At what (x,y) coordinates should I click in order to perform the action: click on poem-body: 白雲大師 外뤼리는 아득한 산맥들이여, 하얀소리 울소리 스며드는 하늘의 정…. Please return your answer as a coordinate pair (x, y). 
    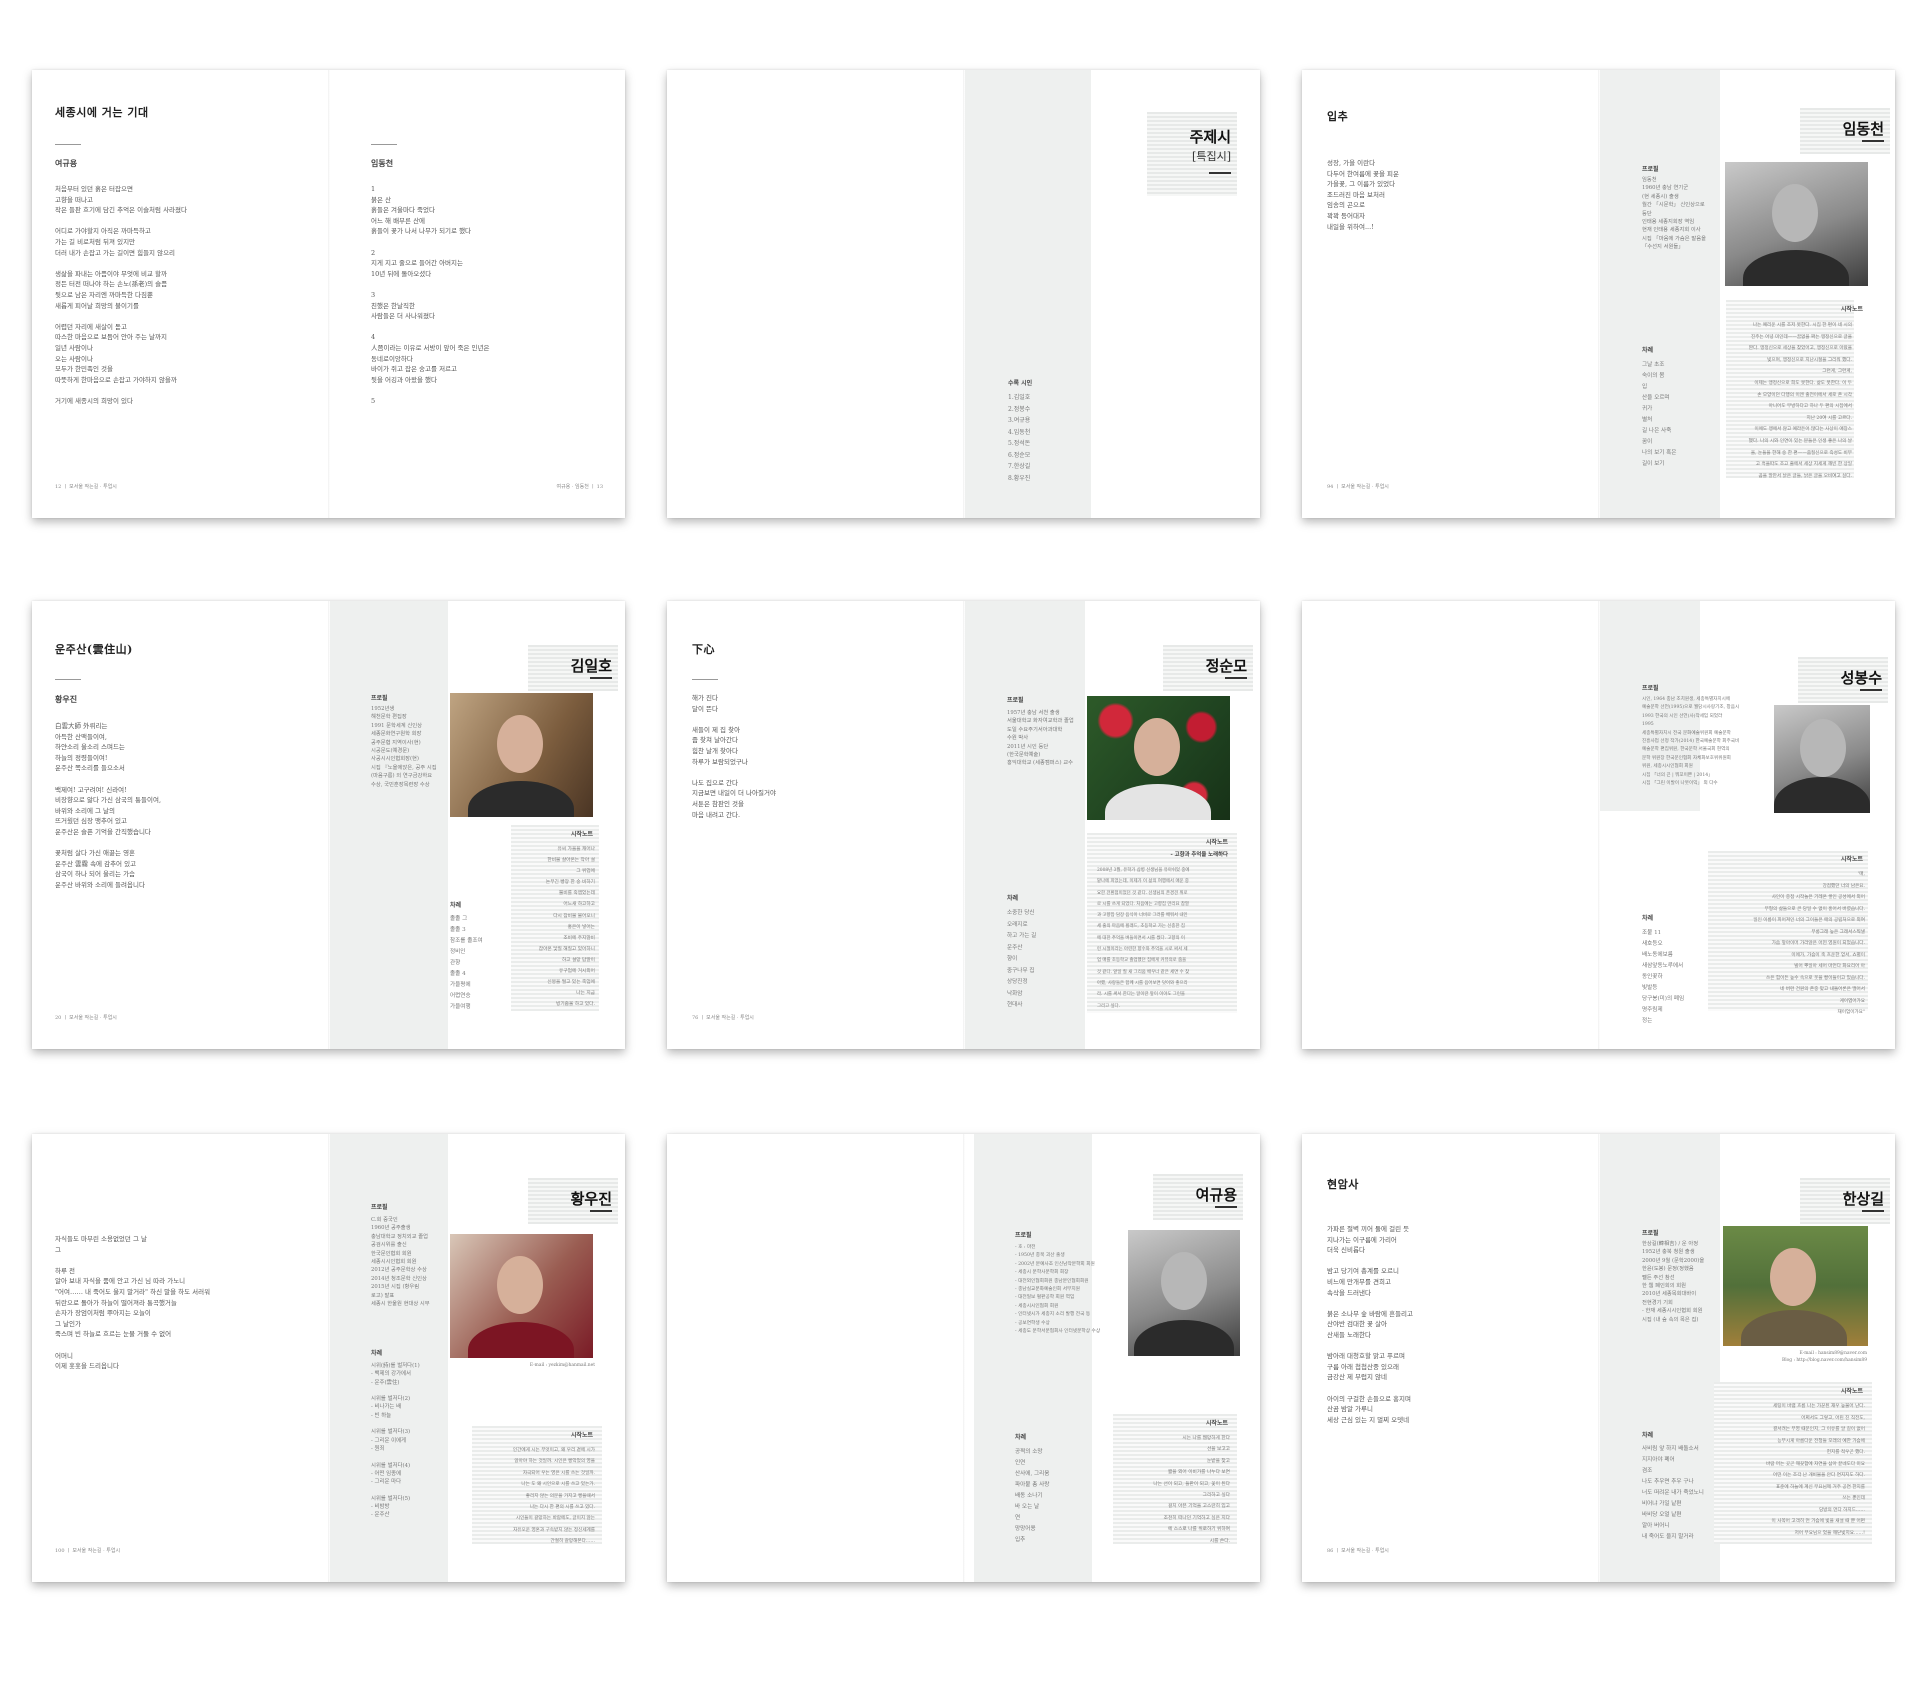
    Looking at the image, I should click on (108, 805).